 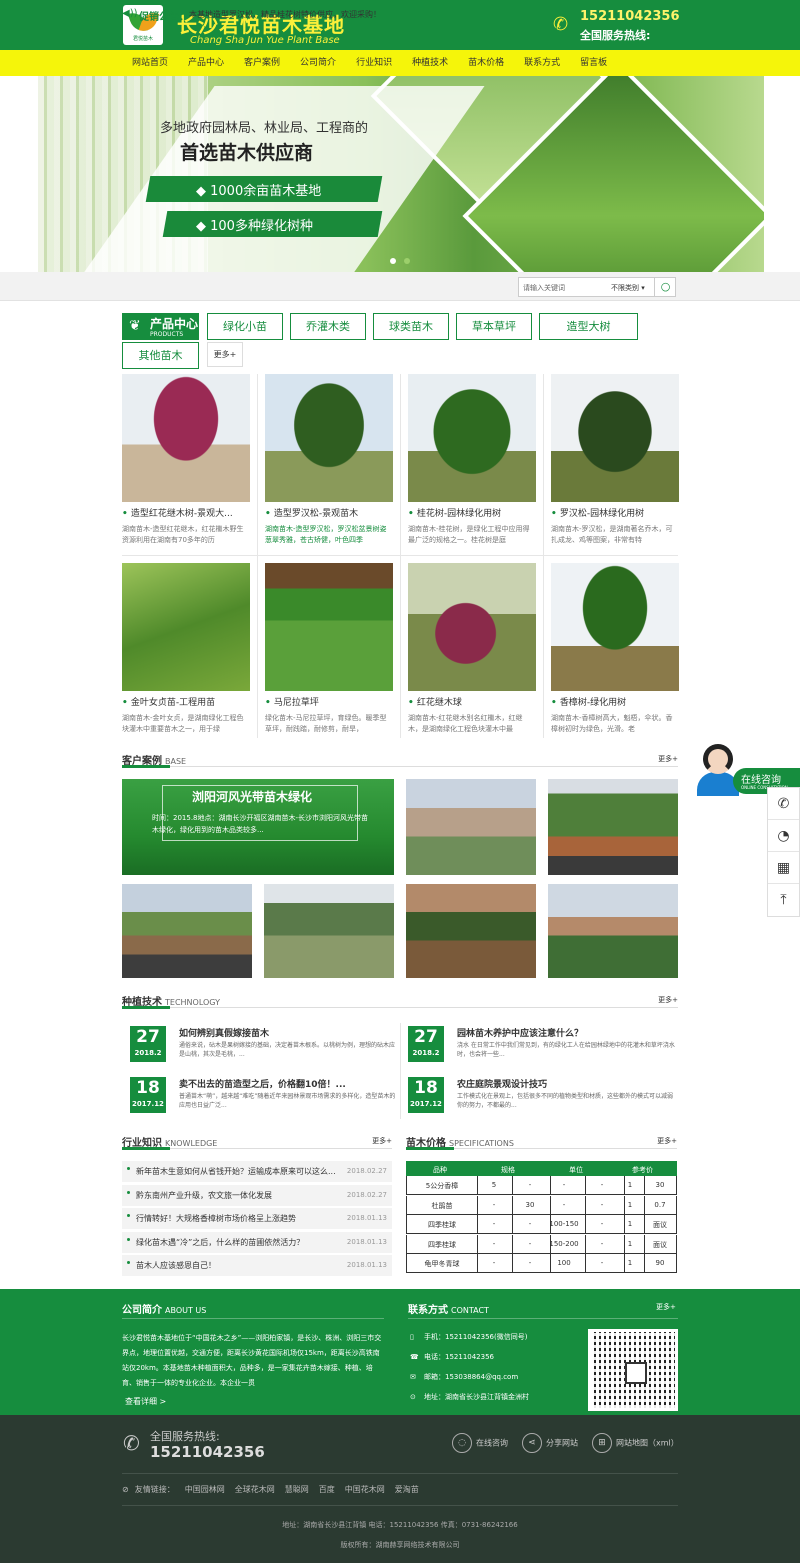 What do you see at coordinates (365, 1489) in the screenshot?
I see `friend-link: 中国花木网` at bounding box center [365, 1489].